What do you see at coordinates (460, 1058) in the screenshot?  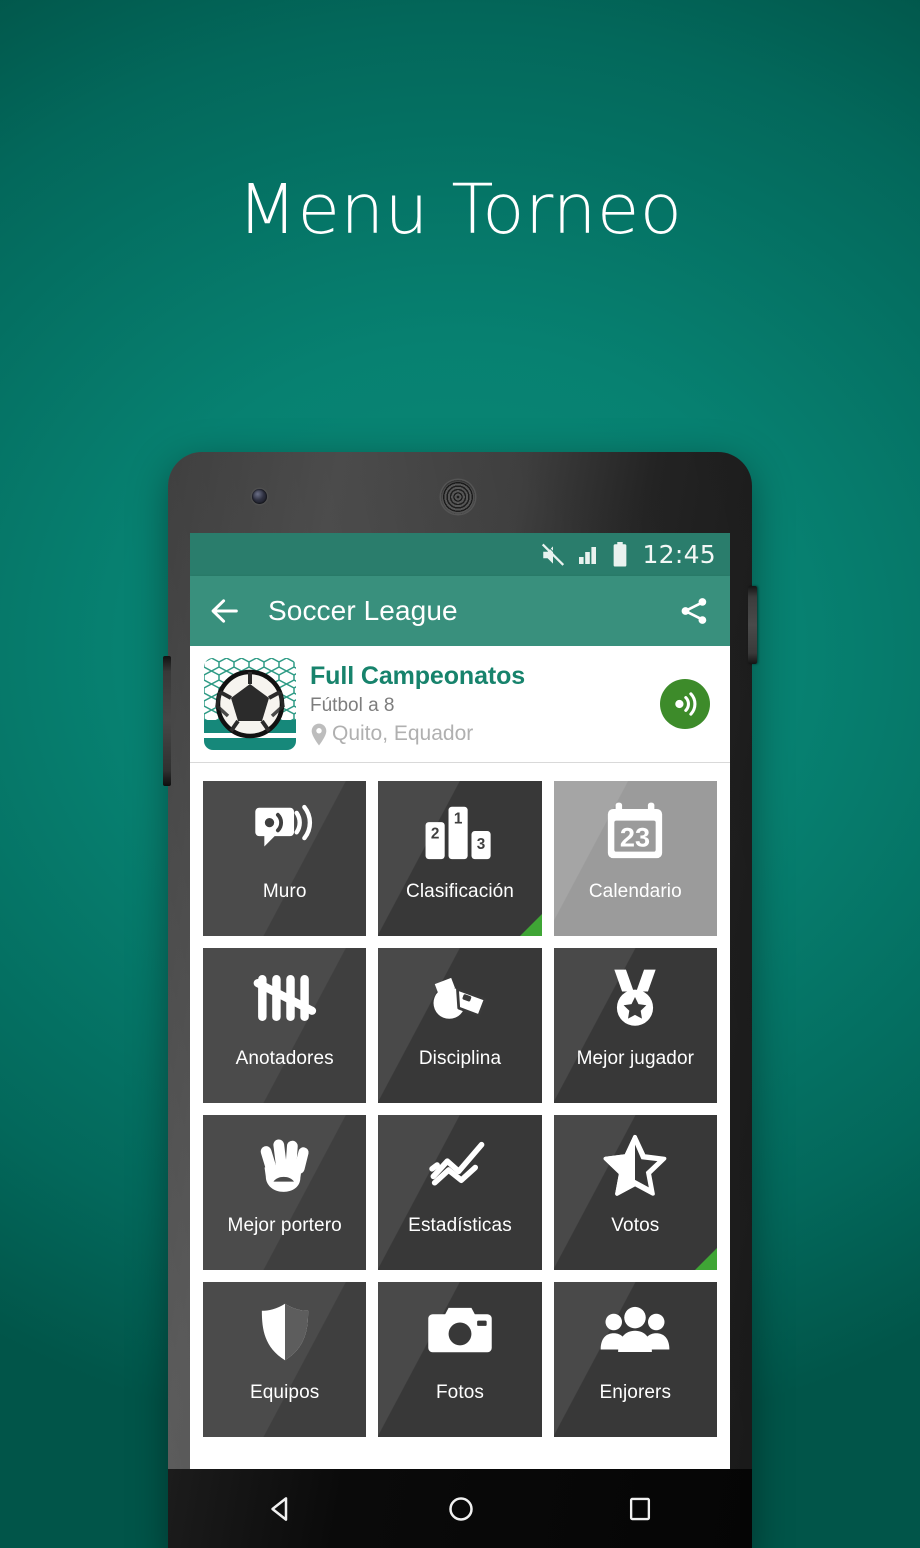 I see `menu-tile-label: Disciplina` at bounding box center [460, 1058].